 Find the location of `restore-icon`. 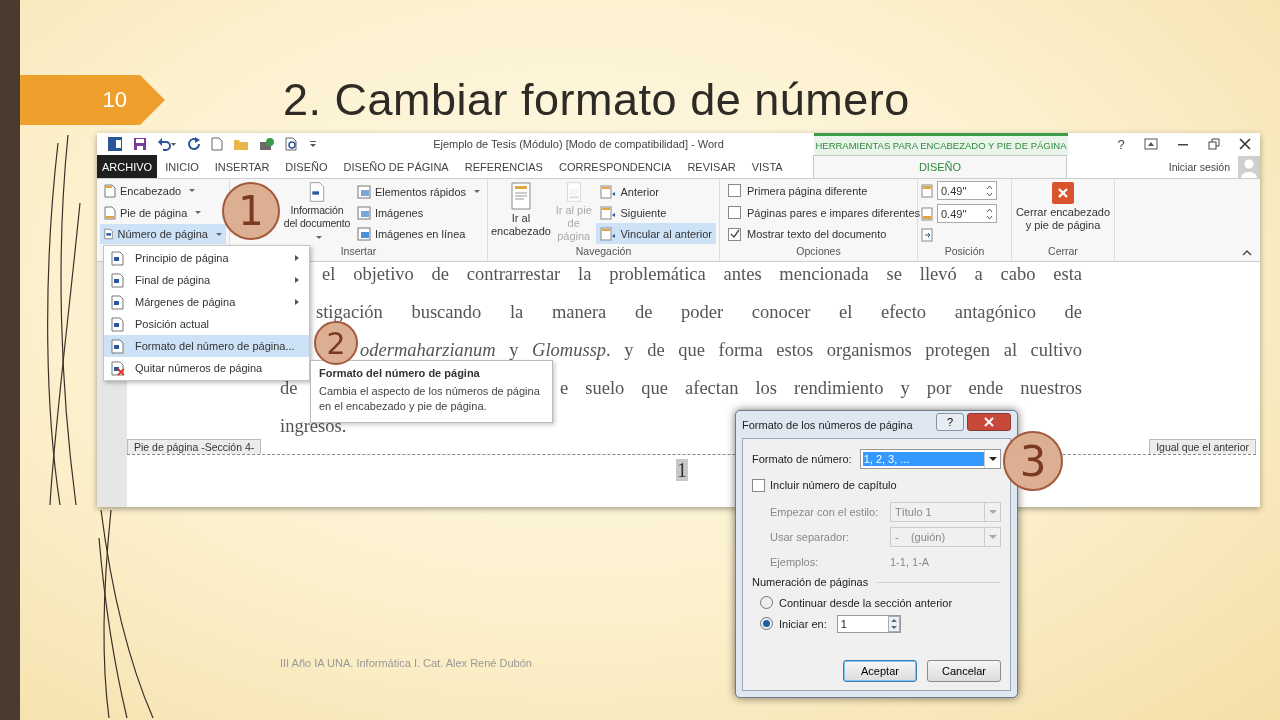

restore-icon is located at coordinates (1213, 144).